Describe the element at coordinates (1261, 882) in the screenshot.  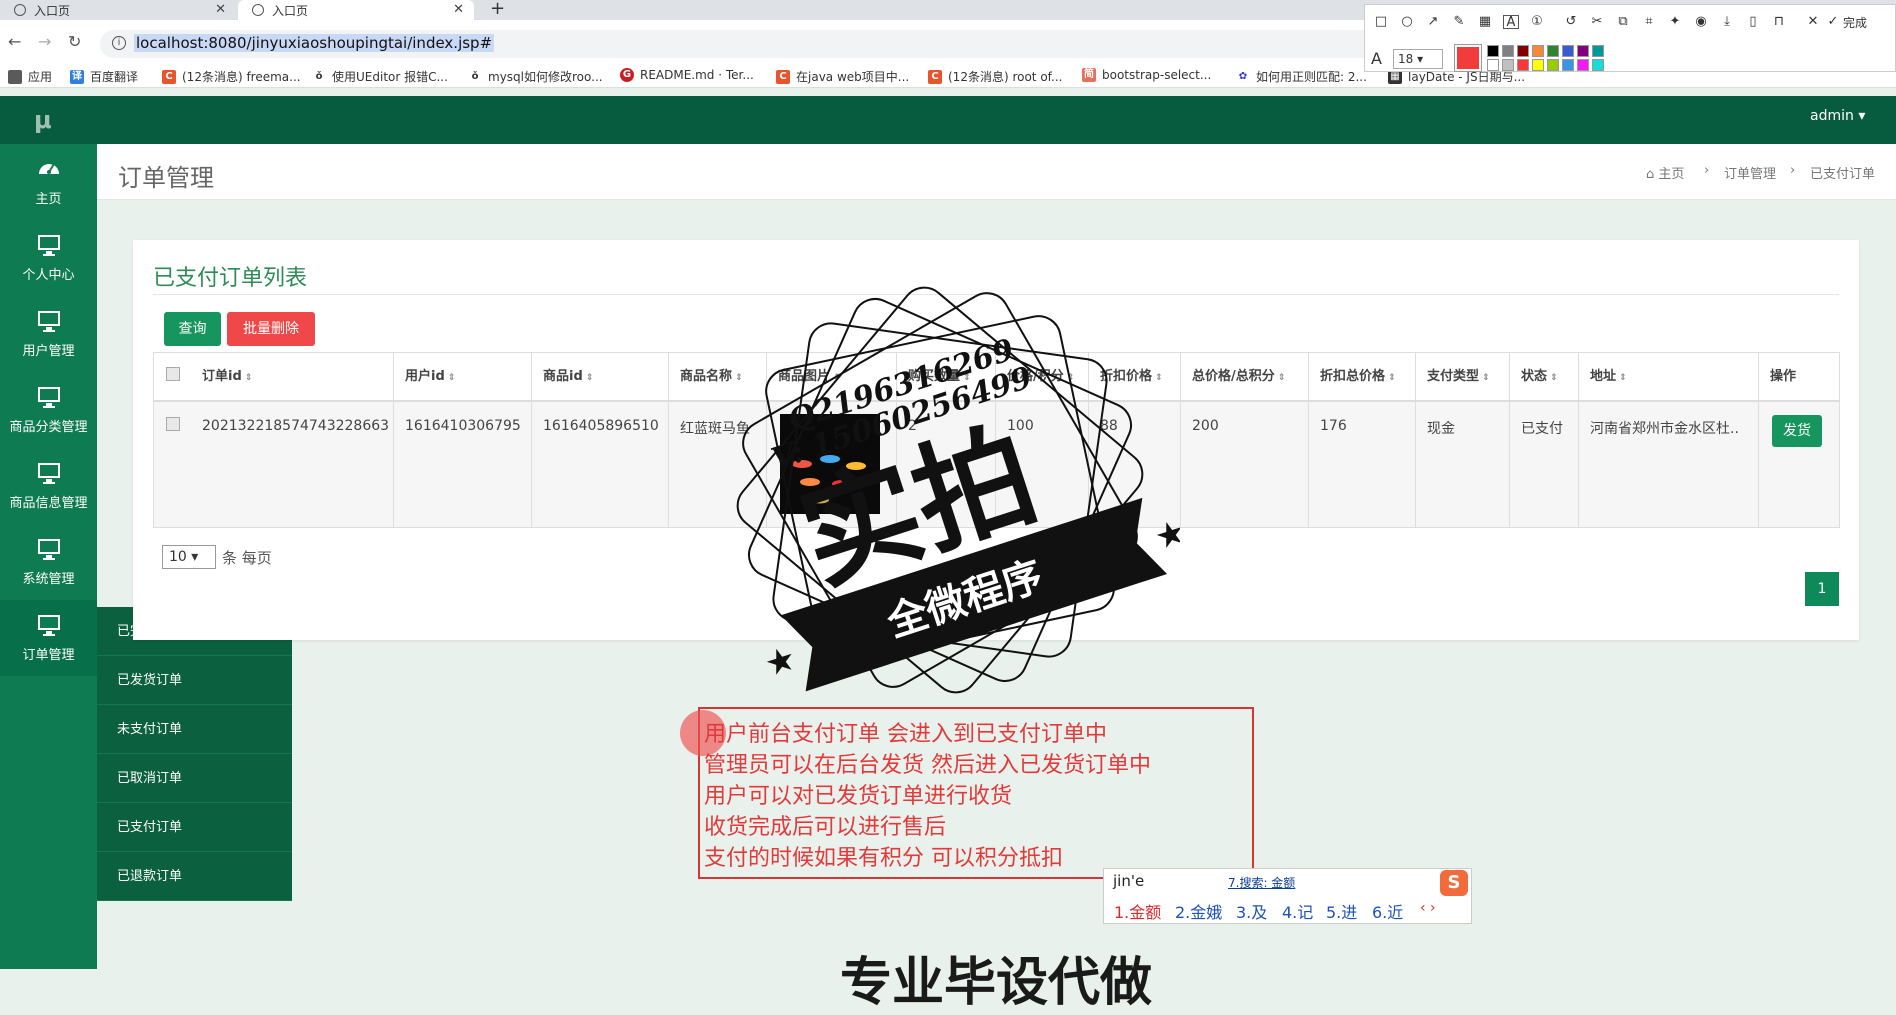
I see `ime-search-option: 7.搜索: 金额` at that location.